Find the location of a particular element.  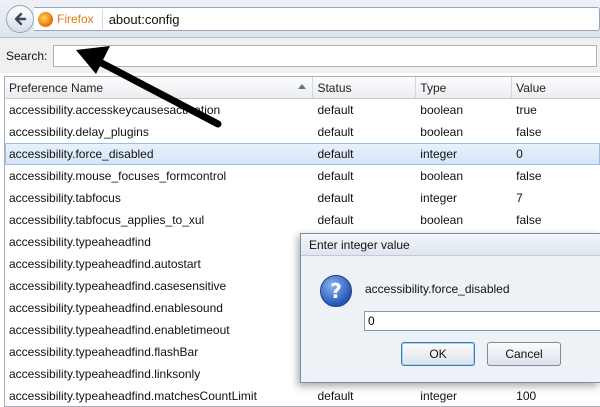

preference-name-cell: accessibility.typeaheadfind.autostart is located at coordinates (105, 264).